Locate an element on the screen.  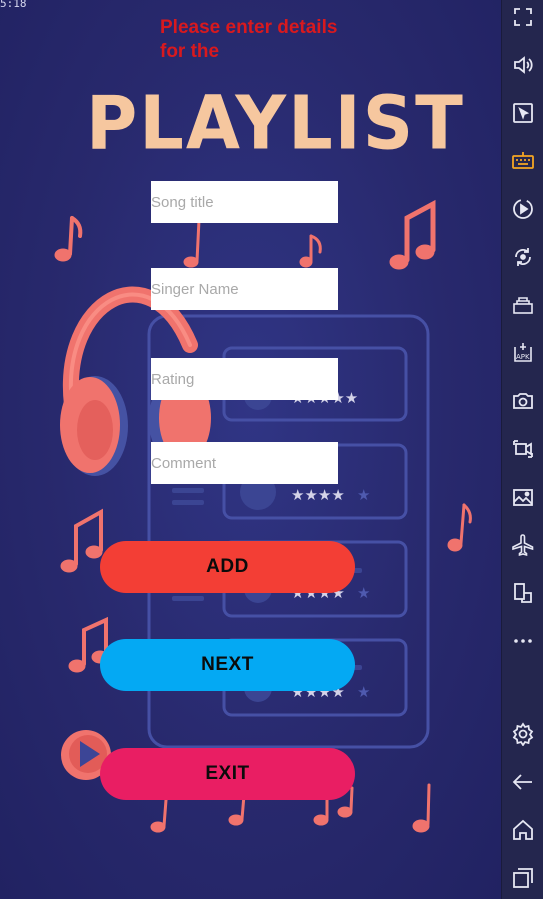
gallery-icon is located at coordinates (523, 497).